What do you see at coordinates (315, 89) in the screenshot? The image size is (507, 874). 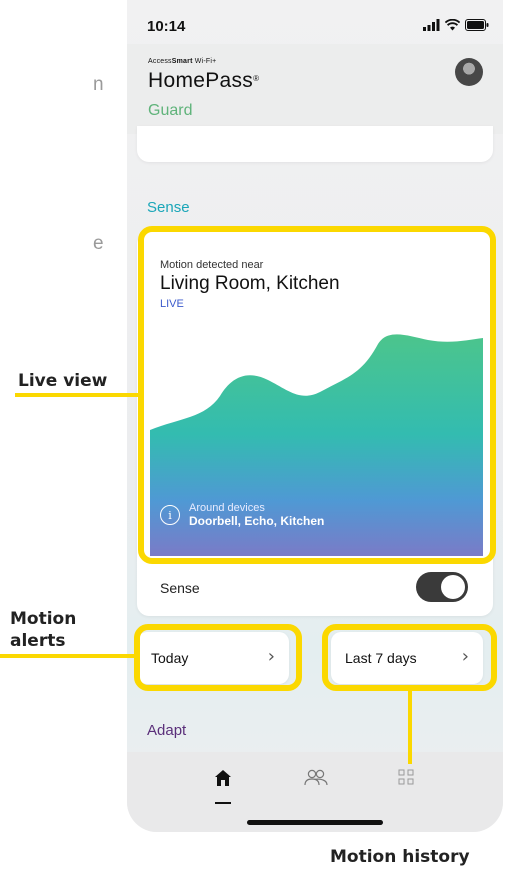 I see `app-header: AccessSmart Wi-Fi+ HomePass® Guard` at bounding box center [315, 89].